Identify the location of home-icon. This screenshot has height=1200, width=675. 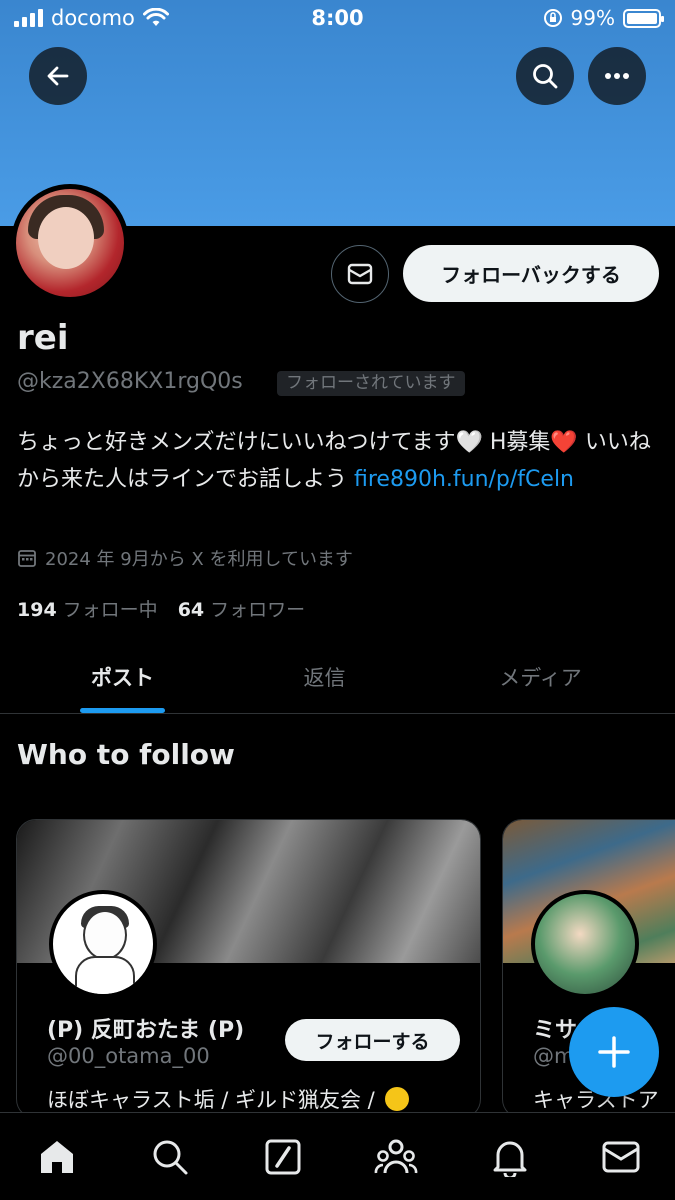
(57, 1157).